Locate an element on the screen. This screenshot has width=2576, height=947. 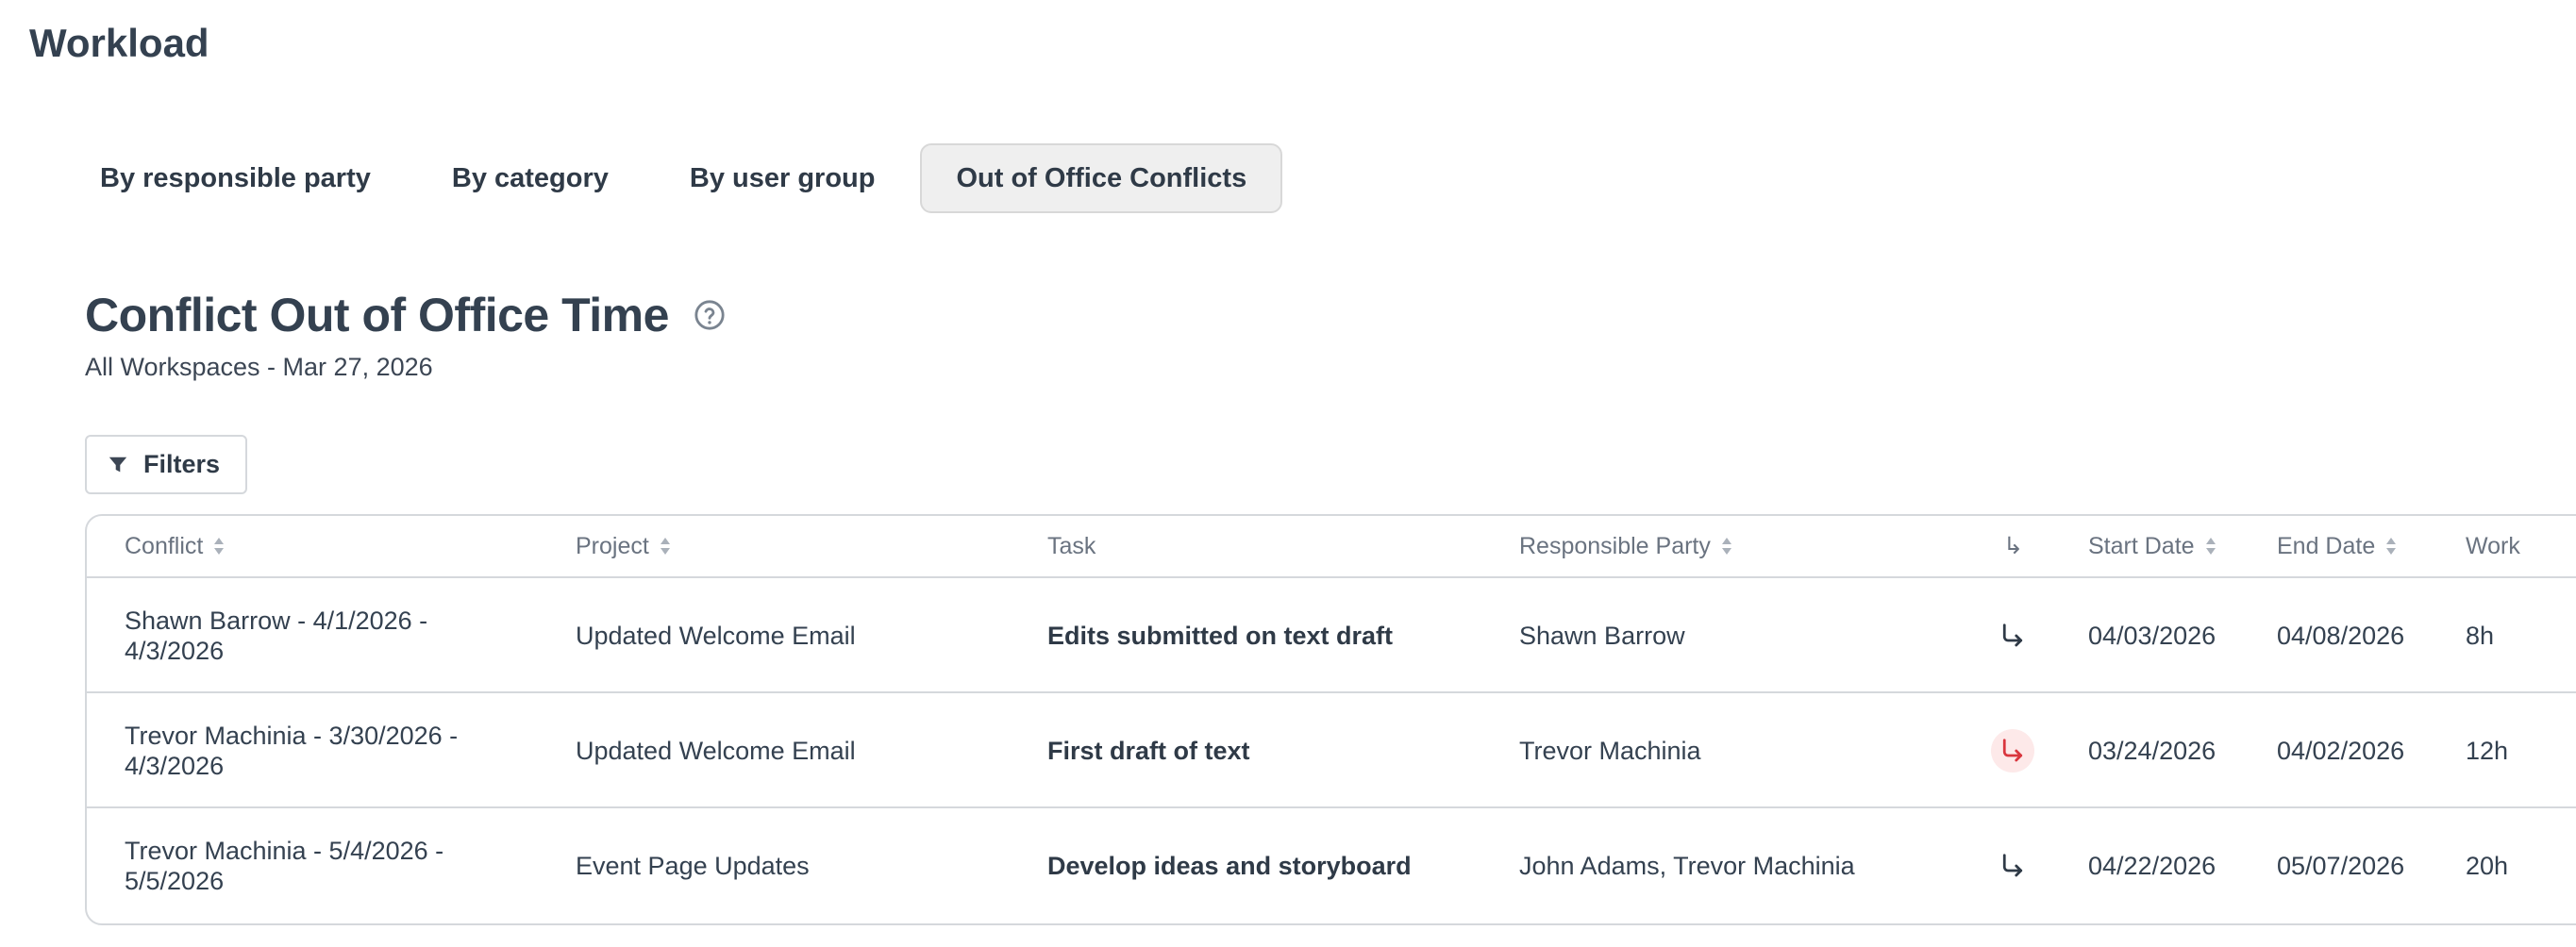
task-link: Edits submitted on text draft is located at coordinates (1220, 636).